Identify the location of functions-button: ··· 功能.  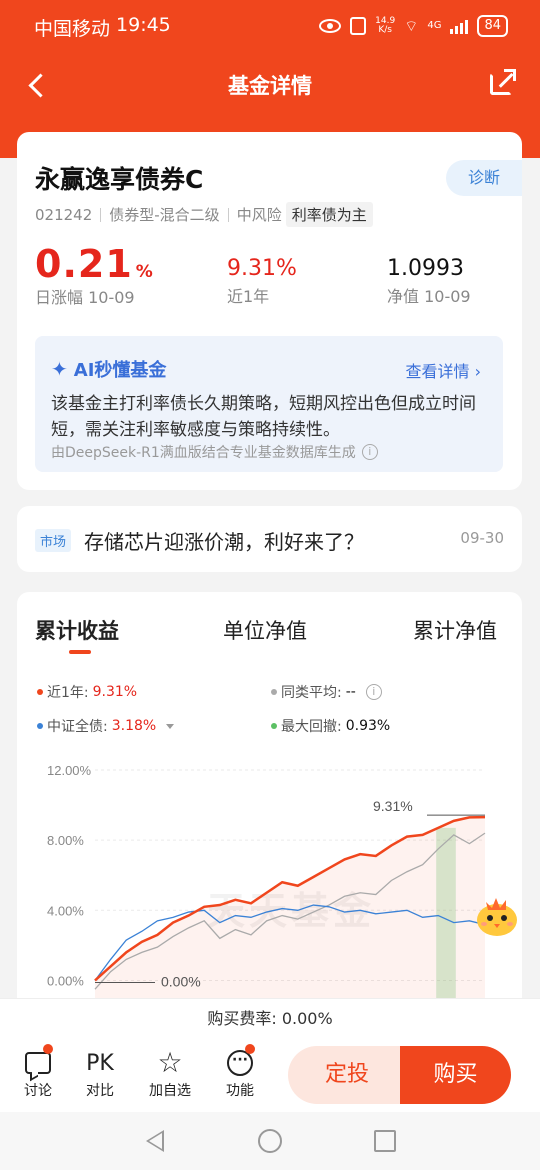
(240, 1072).